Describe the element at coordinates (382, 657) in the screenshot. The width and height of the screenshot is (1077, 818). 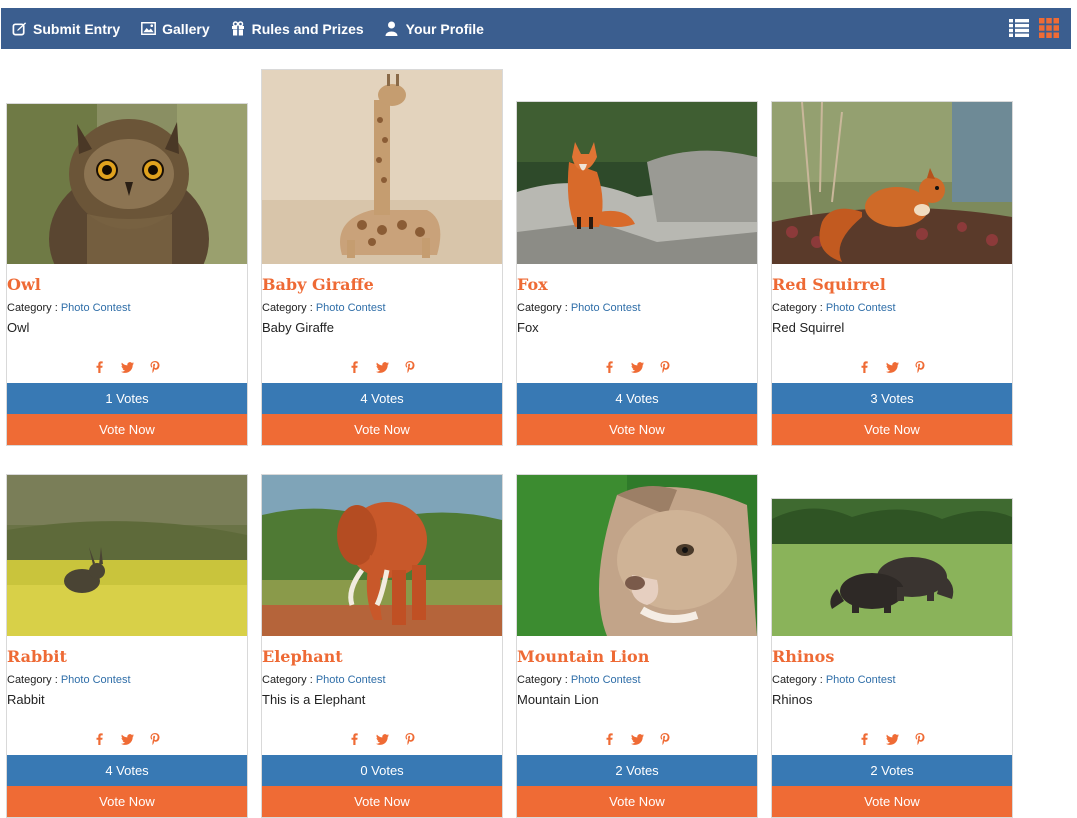
I see `entry-title: Elephant` at that location.